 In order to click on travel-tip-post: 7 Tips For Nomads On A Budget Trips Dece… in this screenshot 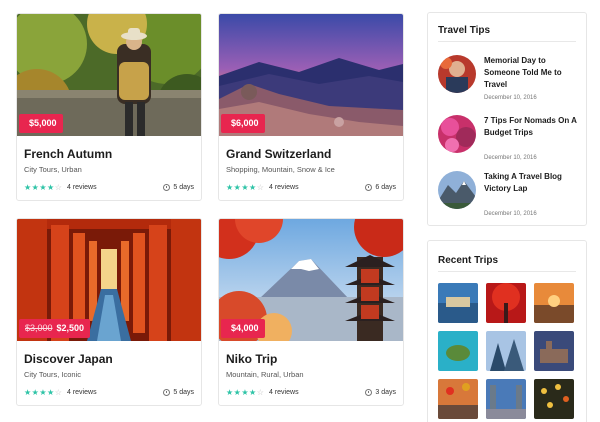, I will do `click(508, 138)`.